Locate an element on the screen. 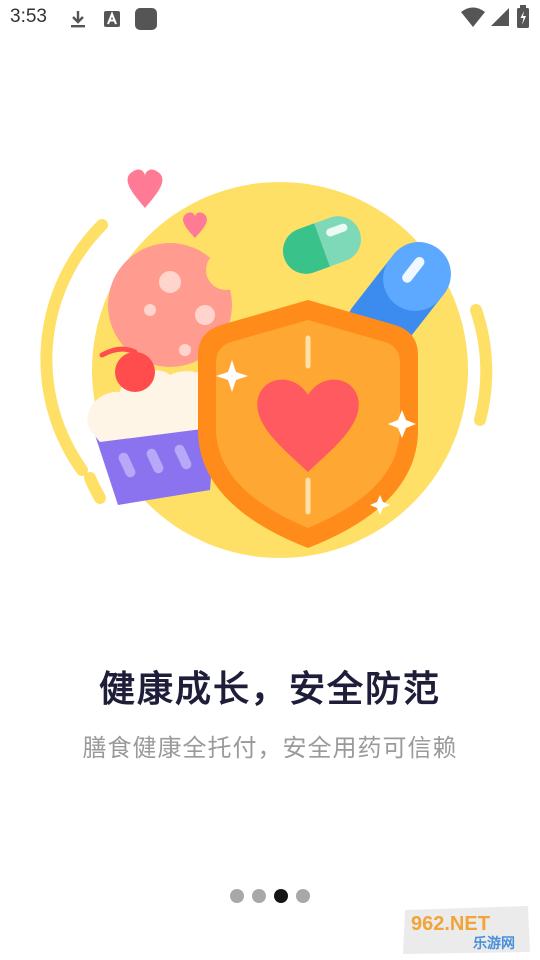 Image resolution: width=540 pixels, height=960 pixels. a-notification-icon is located at coordinates (112, 19).